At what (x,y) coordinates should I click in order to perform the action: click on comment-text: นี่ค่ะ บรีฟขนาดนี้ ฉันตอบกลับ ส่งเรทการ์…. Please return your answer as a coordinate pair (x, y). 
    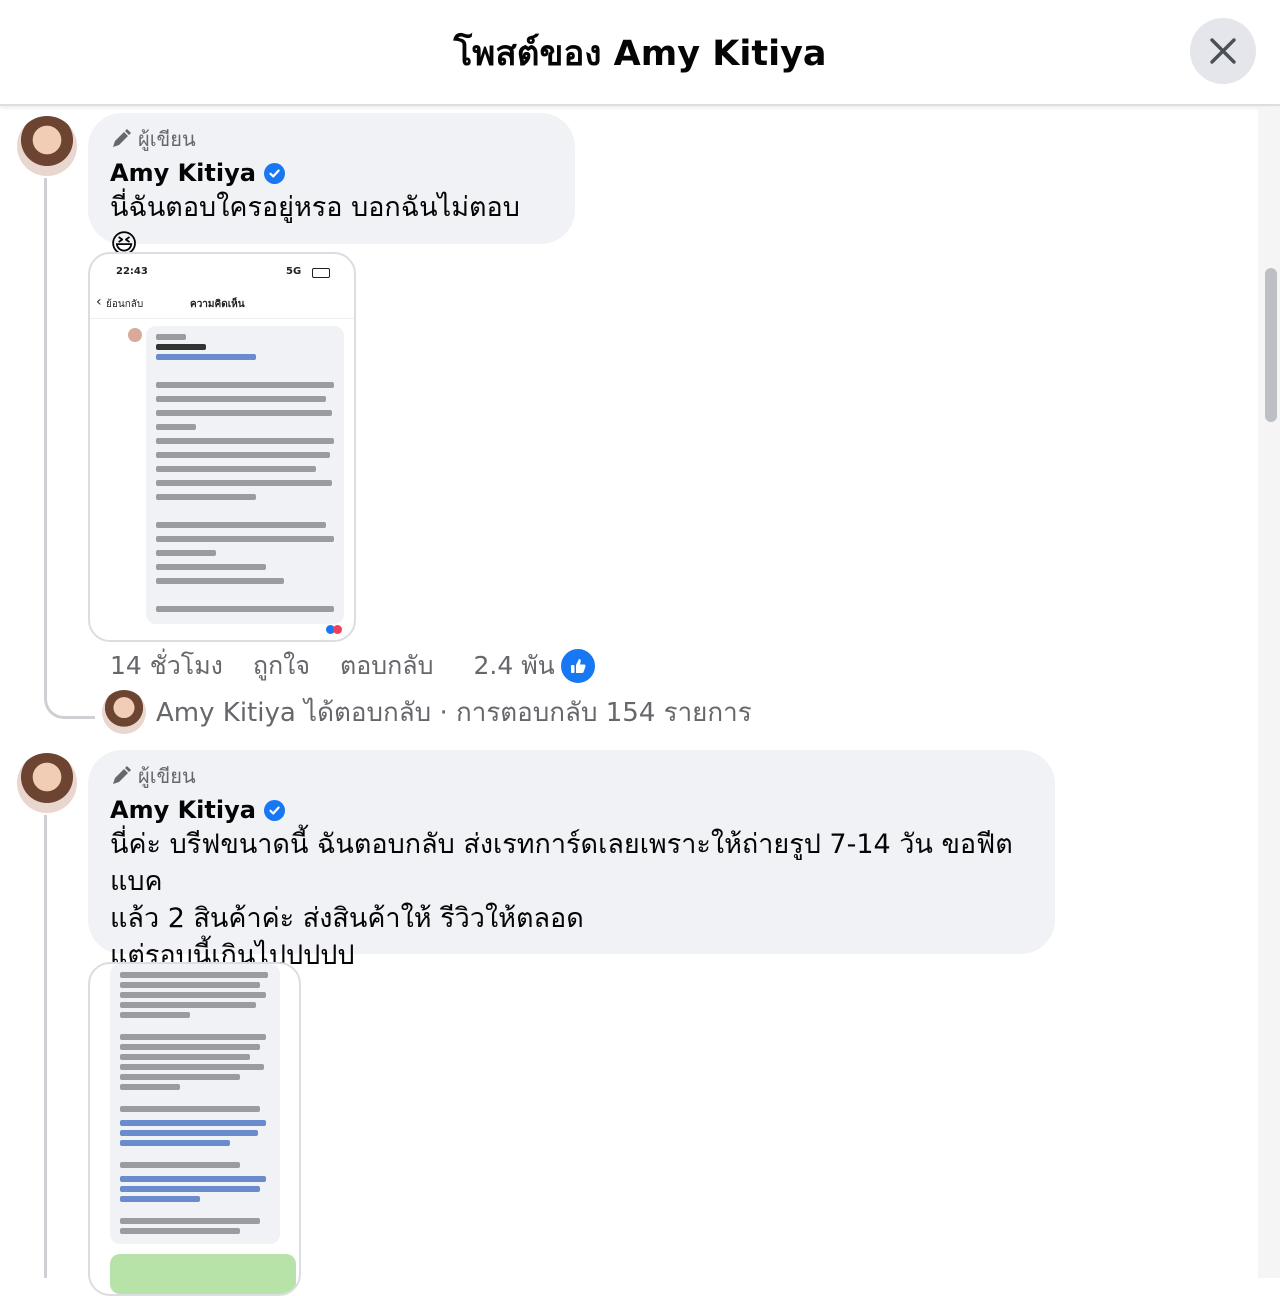
    Looking at the image, I should click on (561, 900).